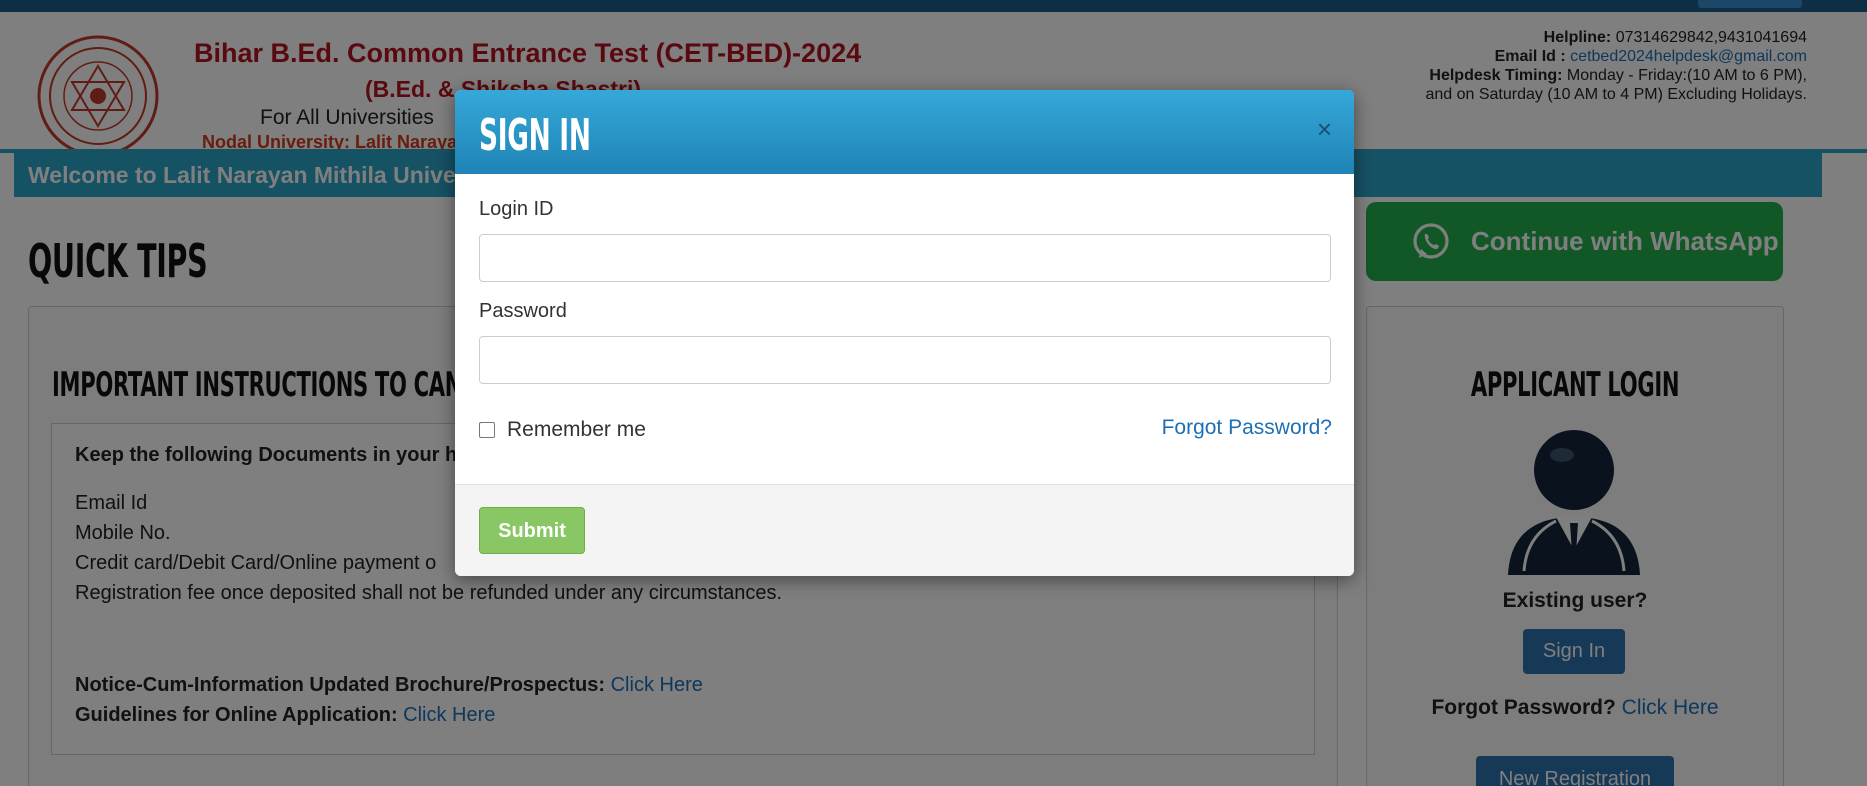  What do you see at coordinates (904, 530) in the screenshot?
I see `modal-footer: Submit` at bounding box center [904, 530].